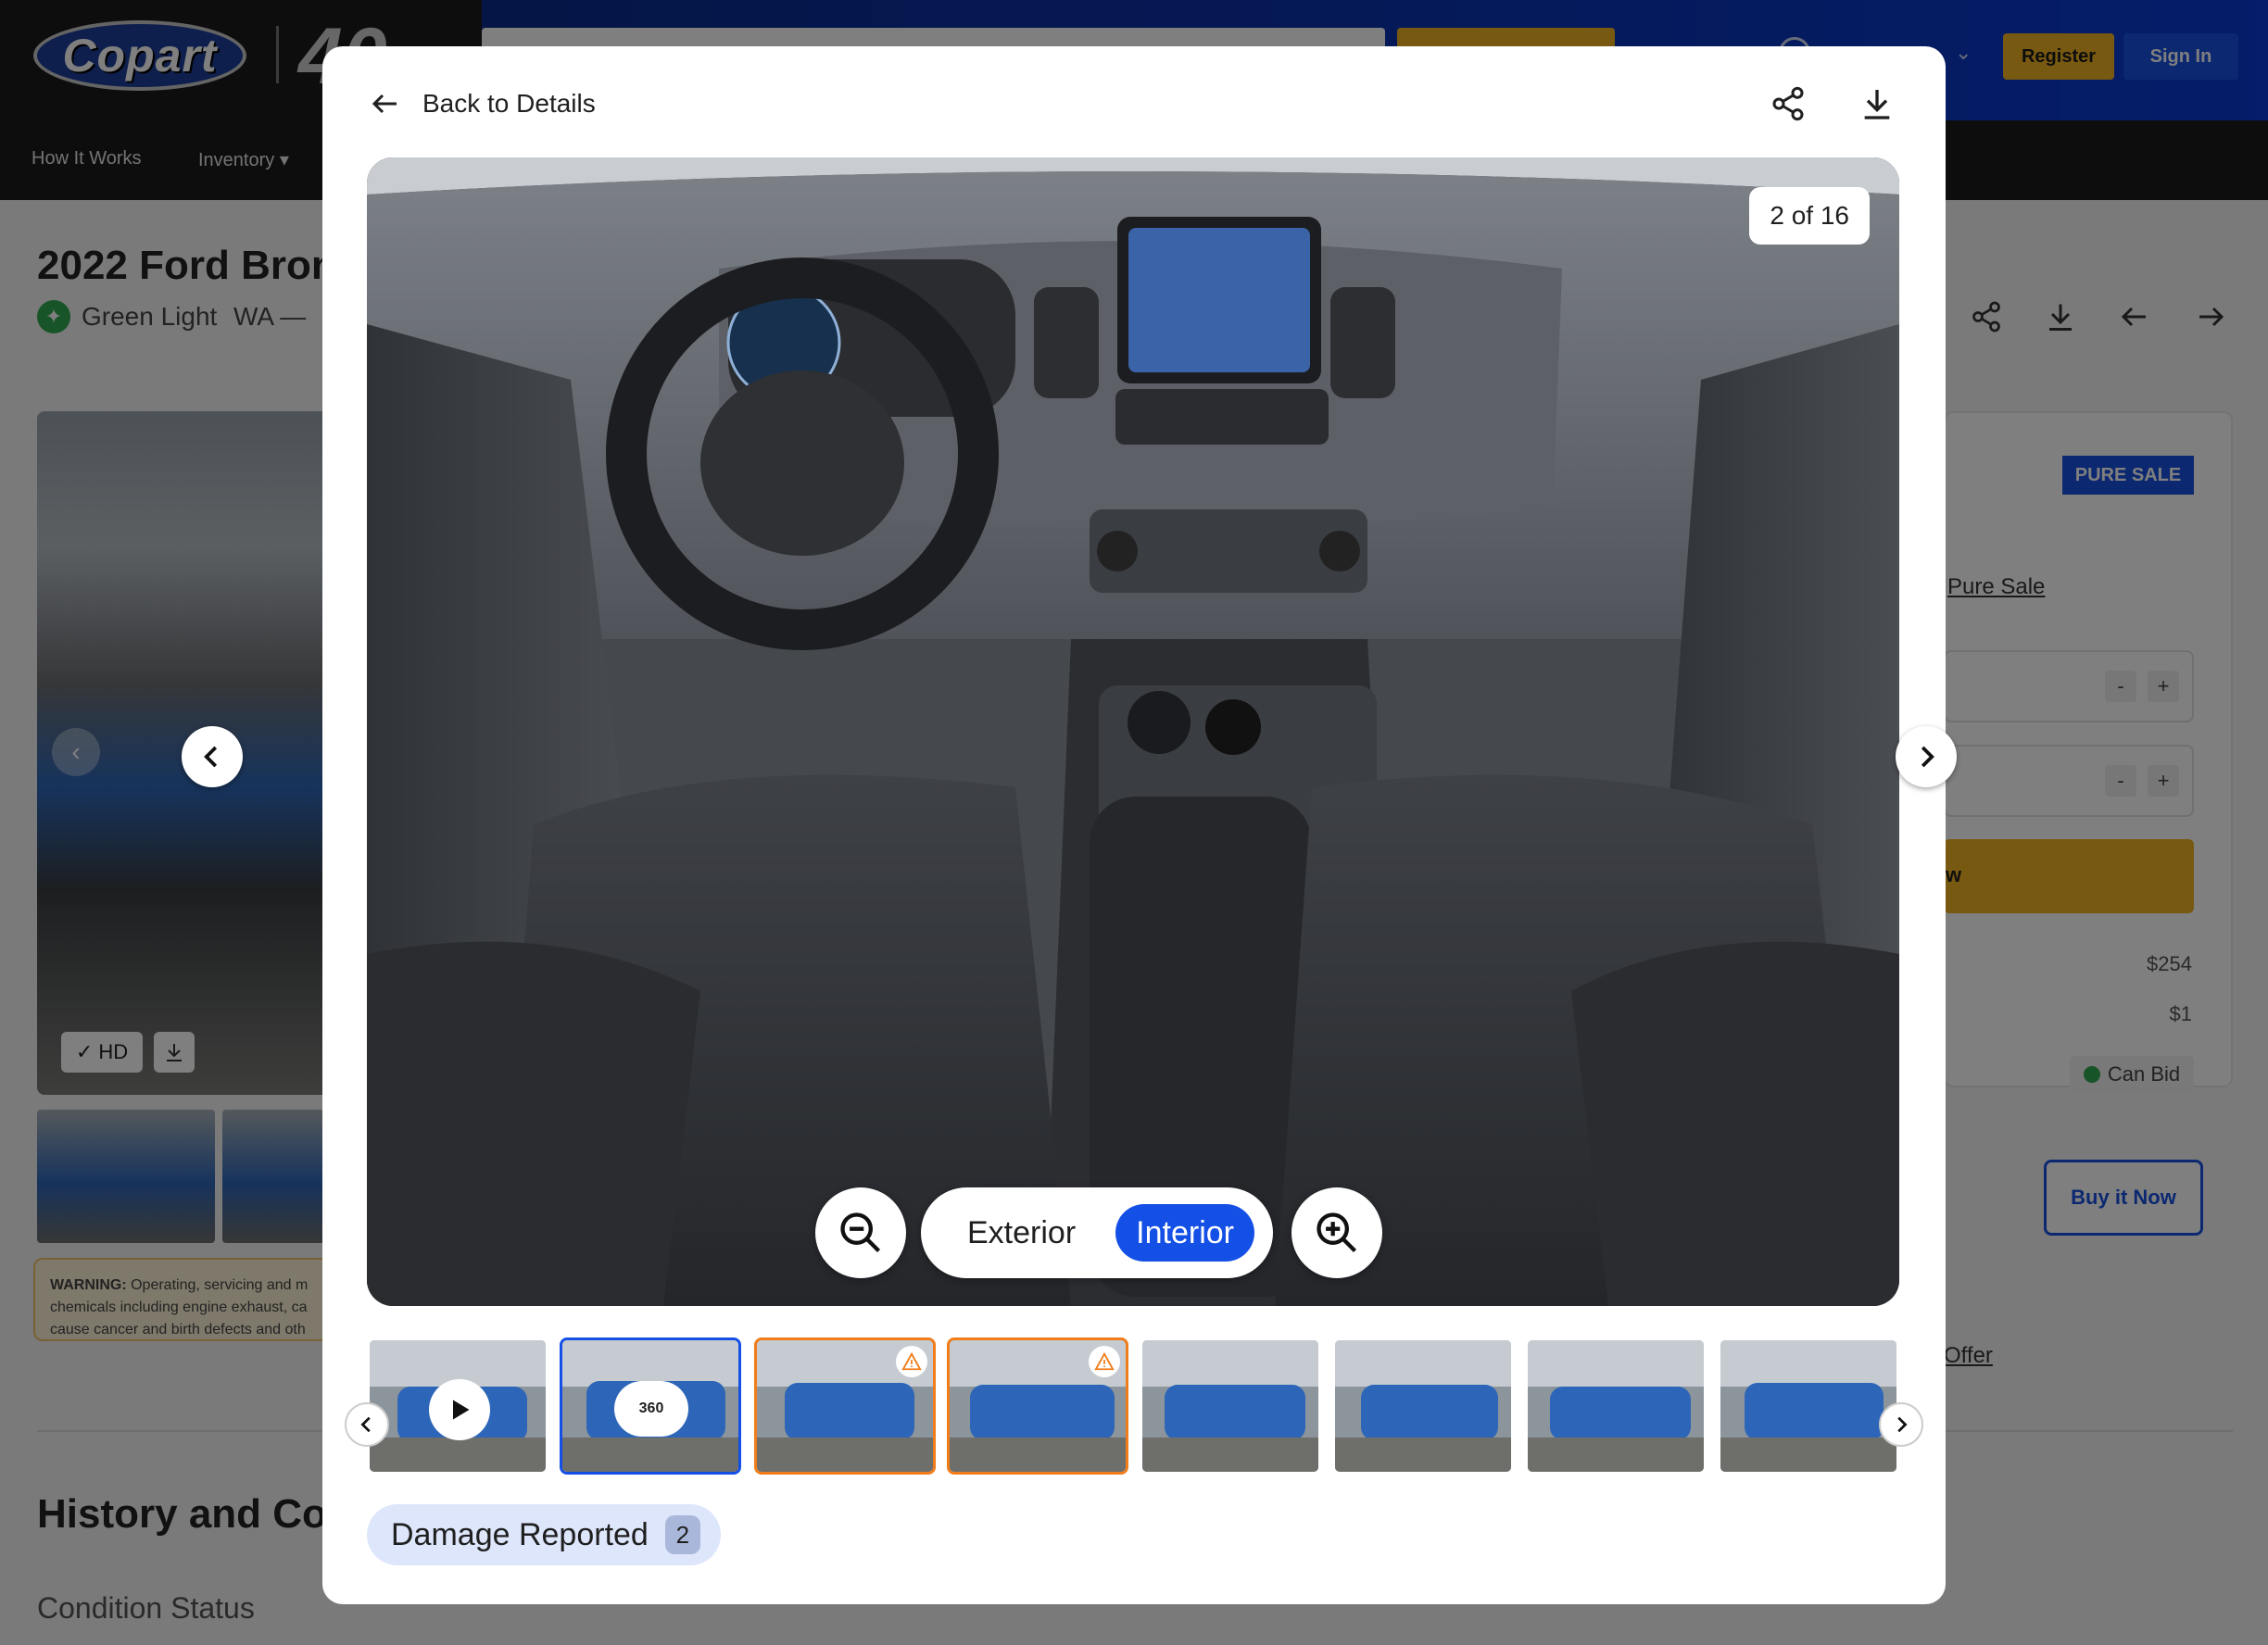  I want to click on damage-reported-filter: Damage Reported 2, so click(544, 1534).